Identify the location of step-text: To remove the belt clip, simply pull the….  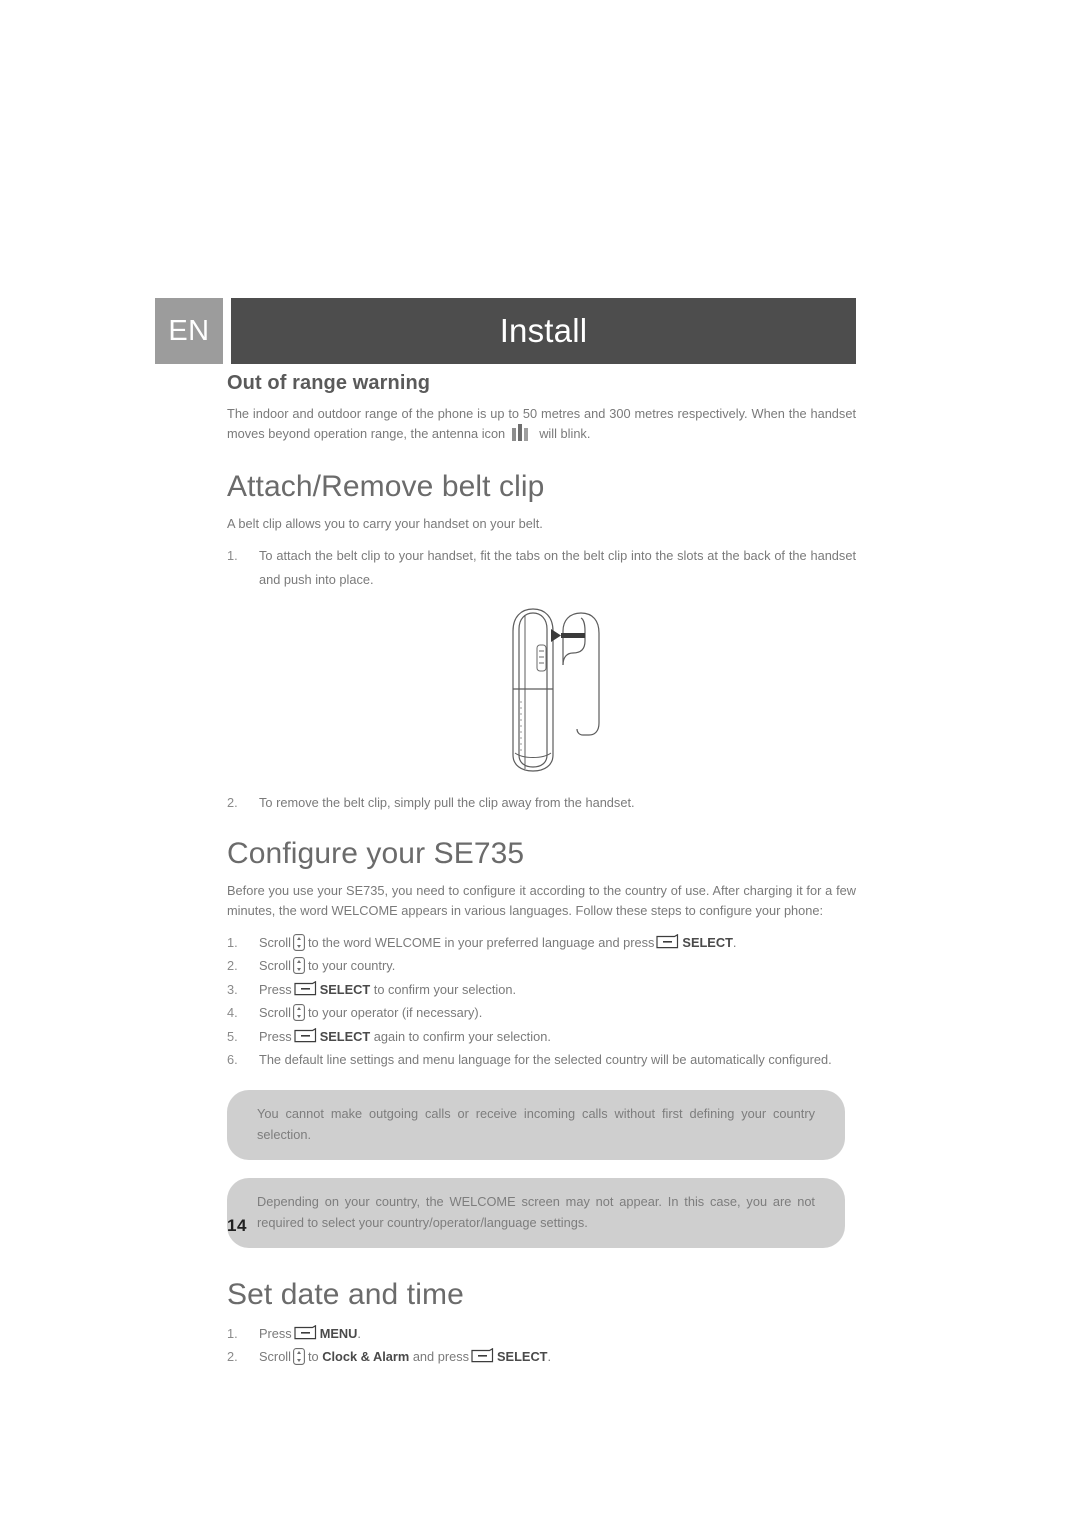
(447, 802).